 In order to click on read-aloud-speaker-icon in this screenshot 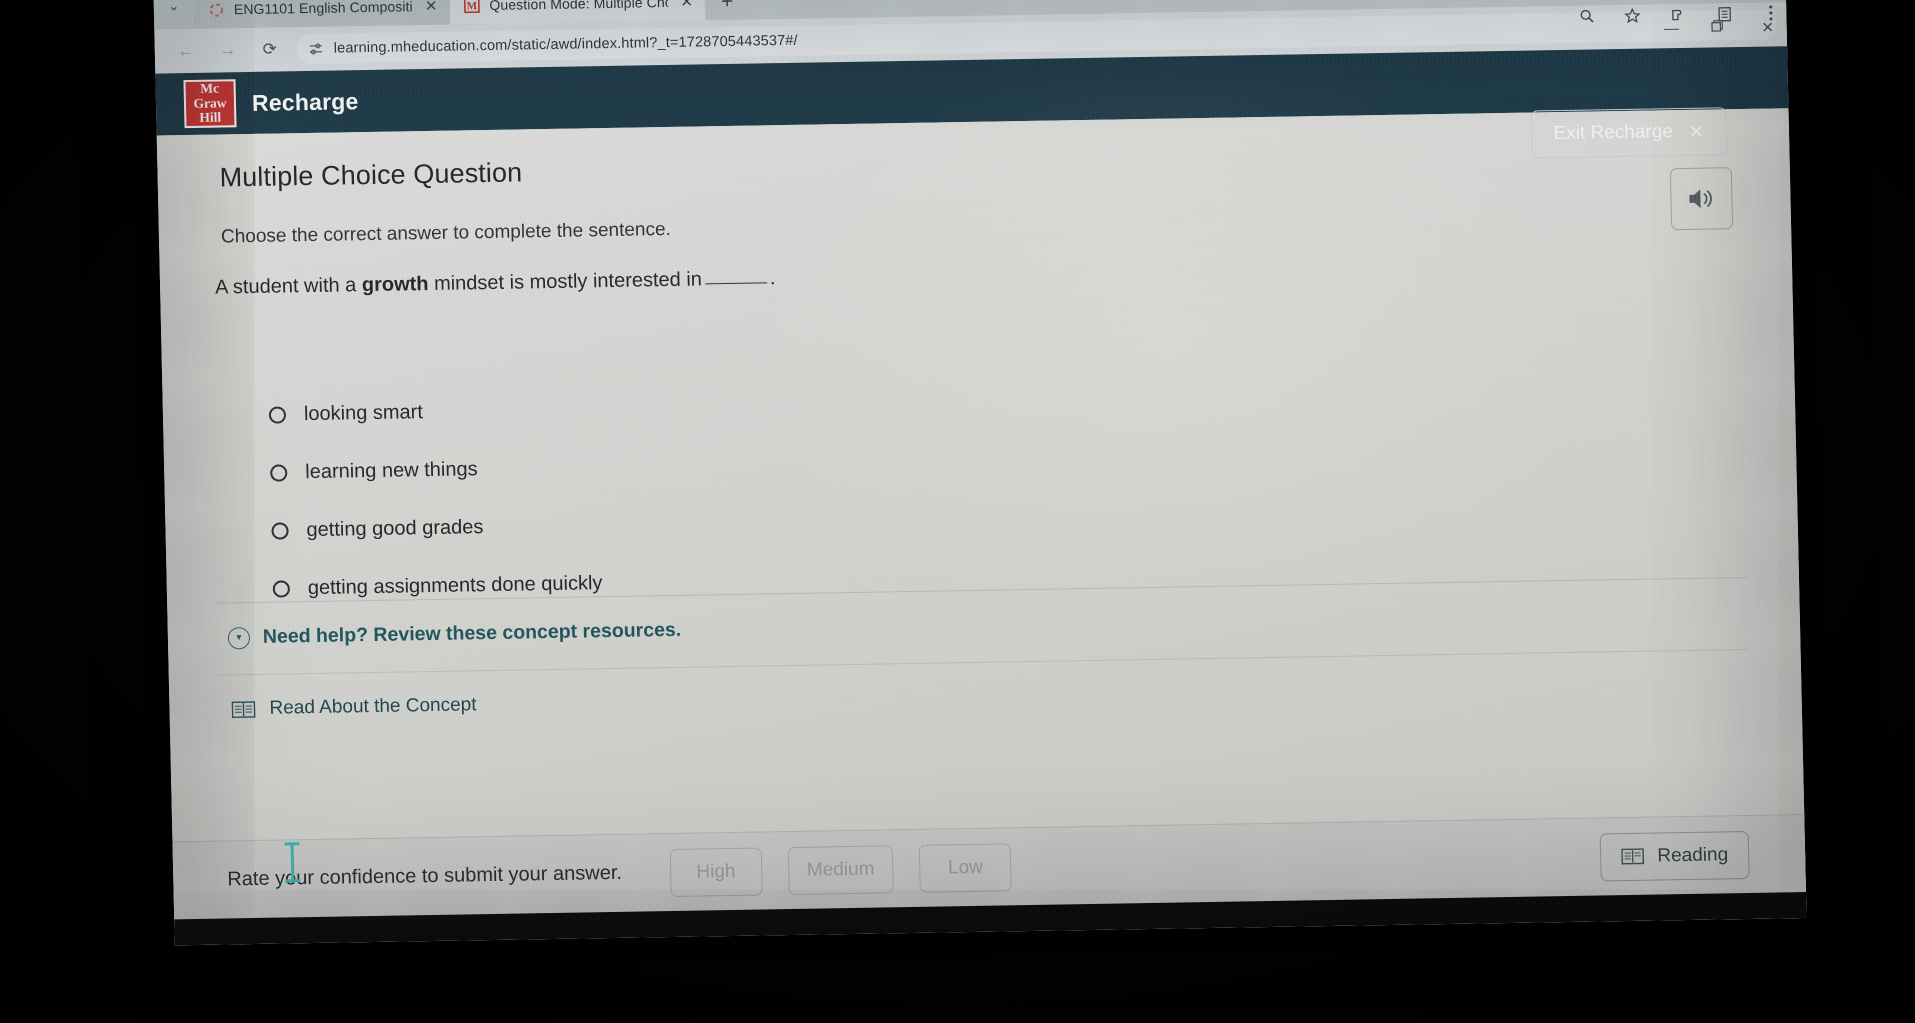, I will do `click(1701, 199)`.